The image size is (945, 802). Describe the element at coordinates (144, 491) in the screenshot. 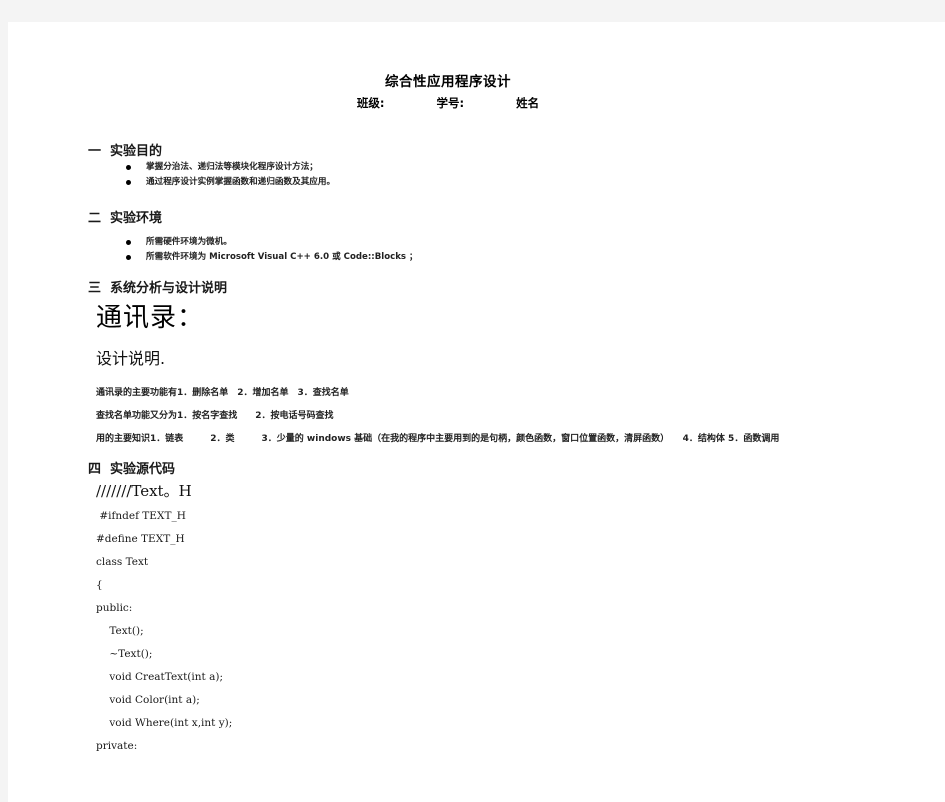

I see `source-file-comment: ///////Text。H` at that location.